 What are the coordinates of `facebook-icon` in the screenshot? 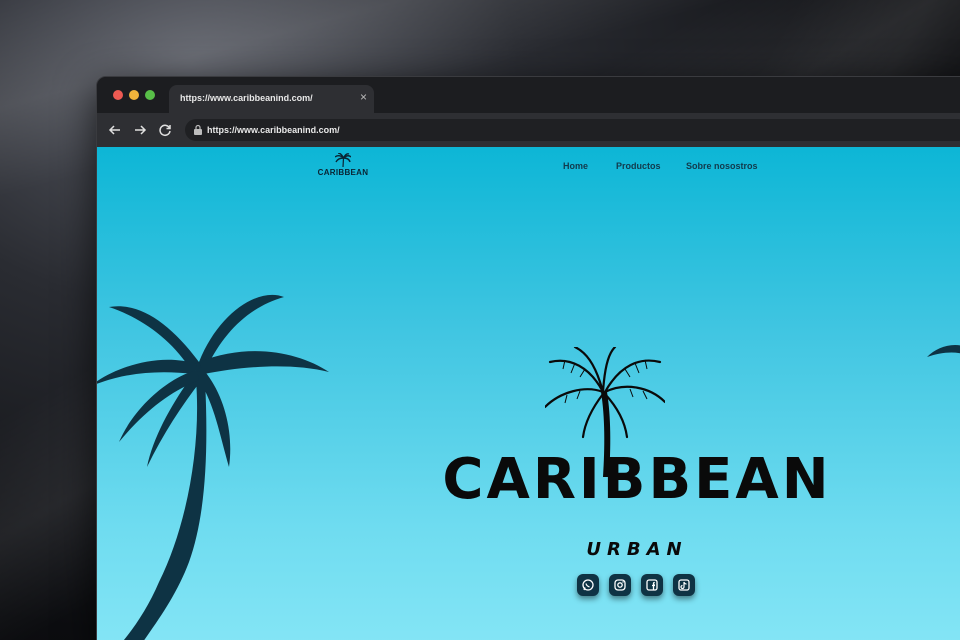 It's located at (652, 585).